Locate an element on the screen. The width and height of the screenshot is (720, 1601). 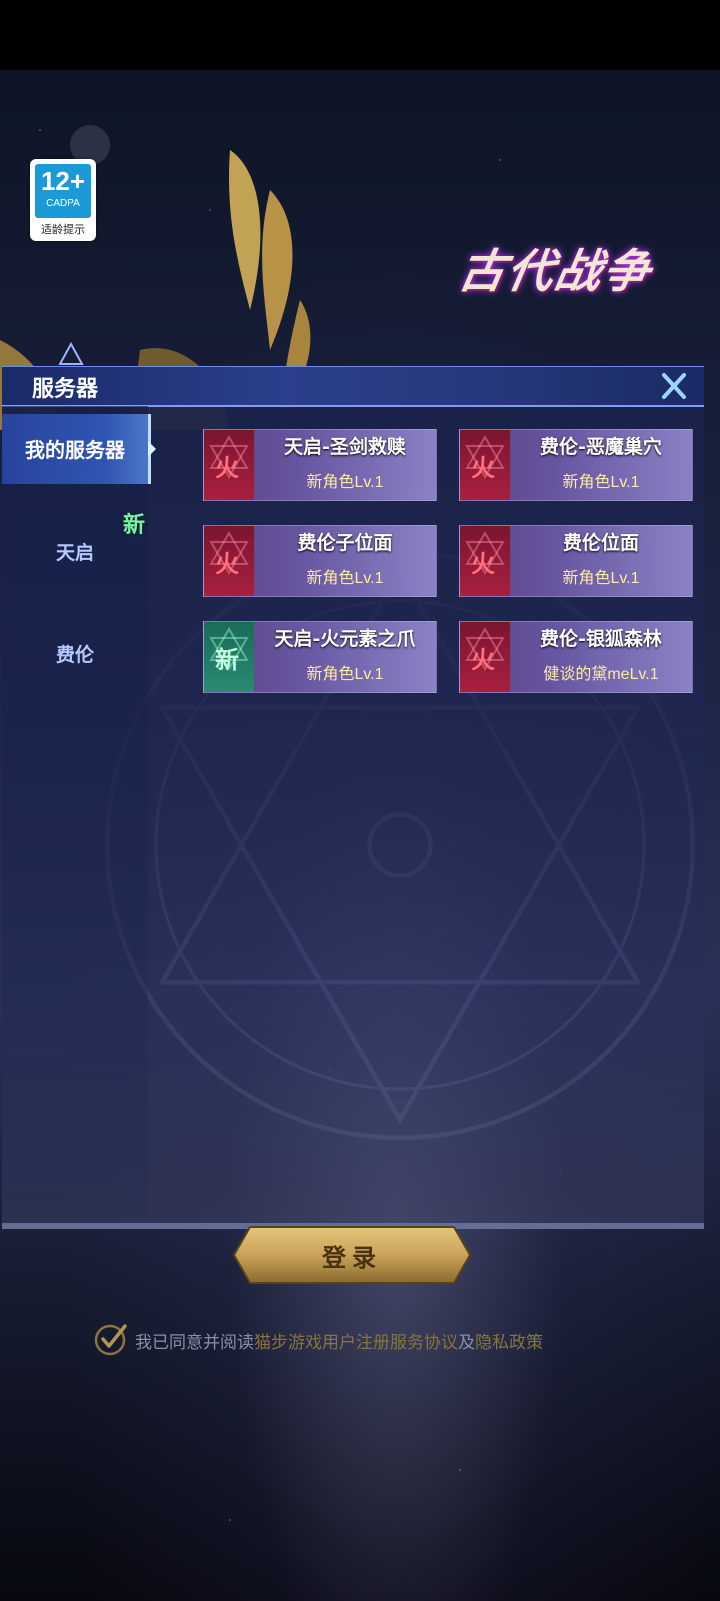
sidebar-item-feilun: 费伦 is located at coordinates (75, 651).